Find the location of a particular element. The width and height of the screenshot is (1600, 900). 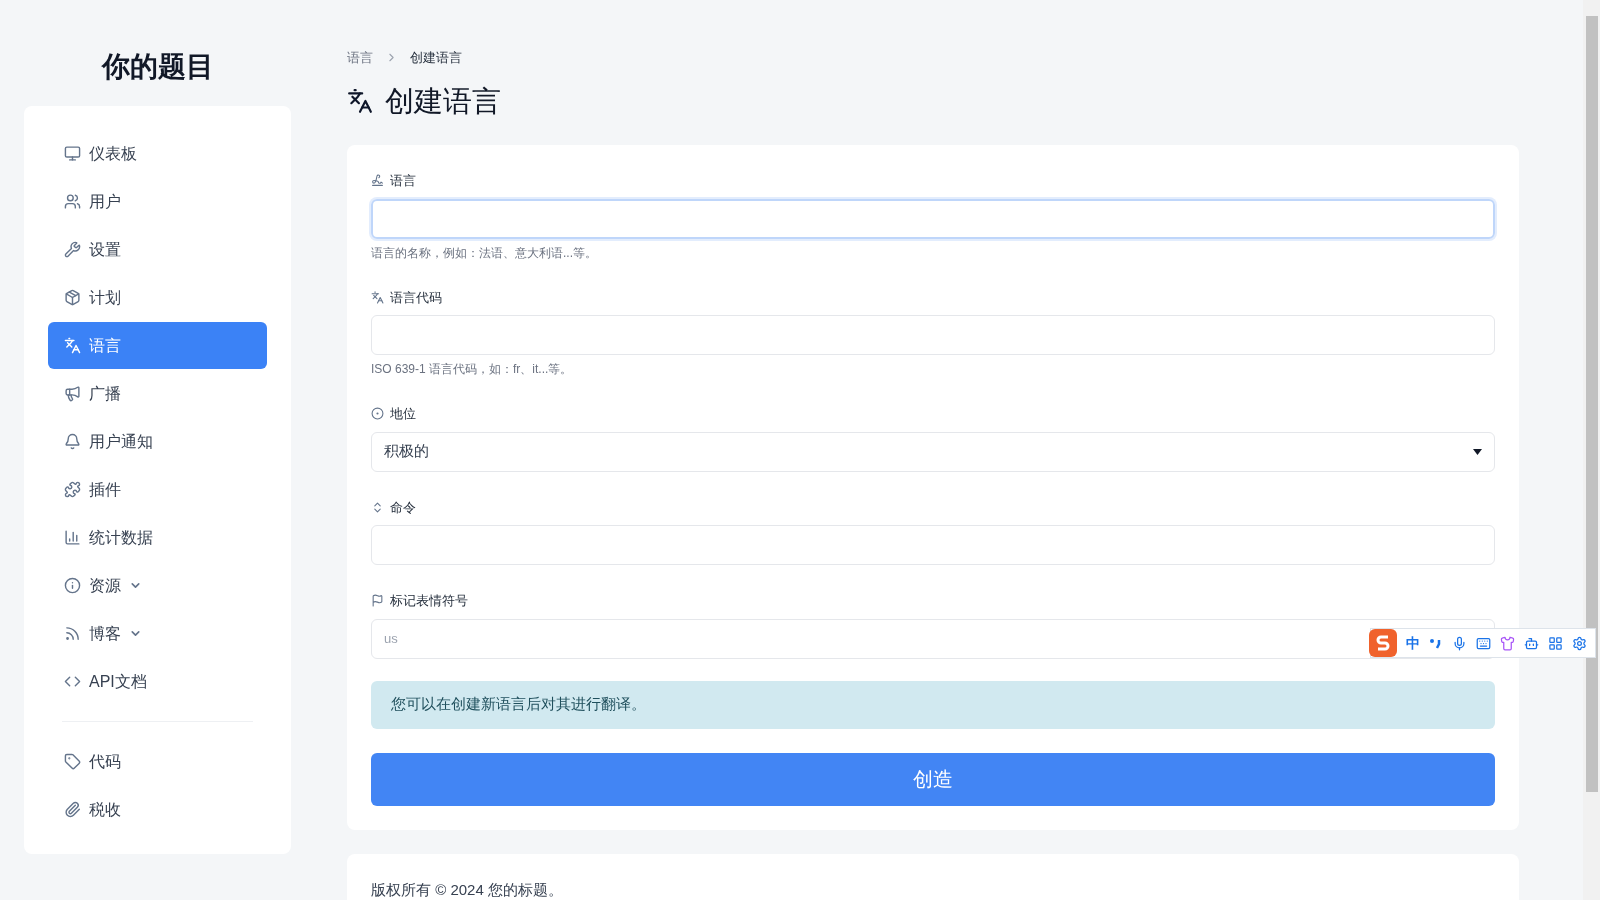

shirt-icon is located at coordinates (1507, 643).